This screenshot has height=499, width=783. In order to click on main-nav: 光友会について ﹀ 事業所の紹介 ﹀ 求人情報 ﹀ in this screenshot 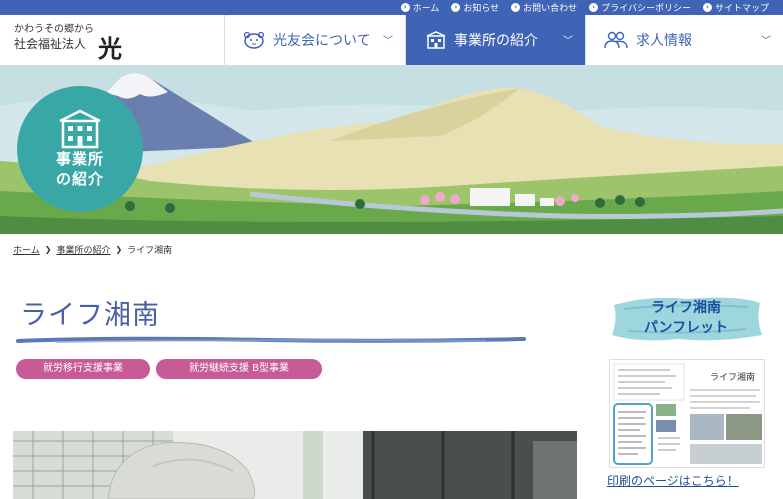, I will do `click(503, 40)`.